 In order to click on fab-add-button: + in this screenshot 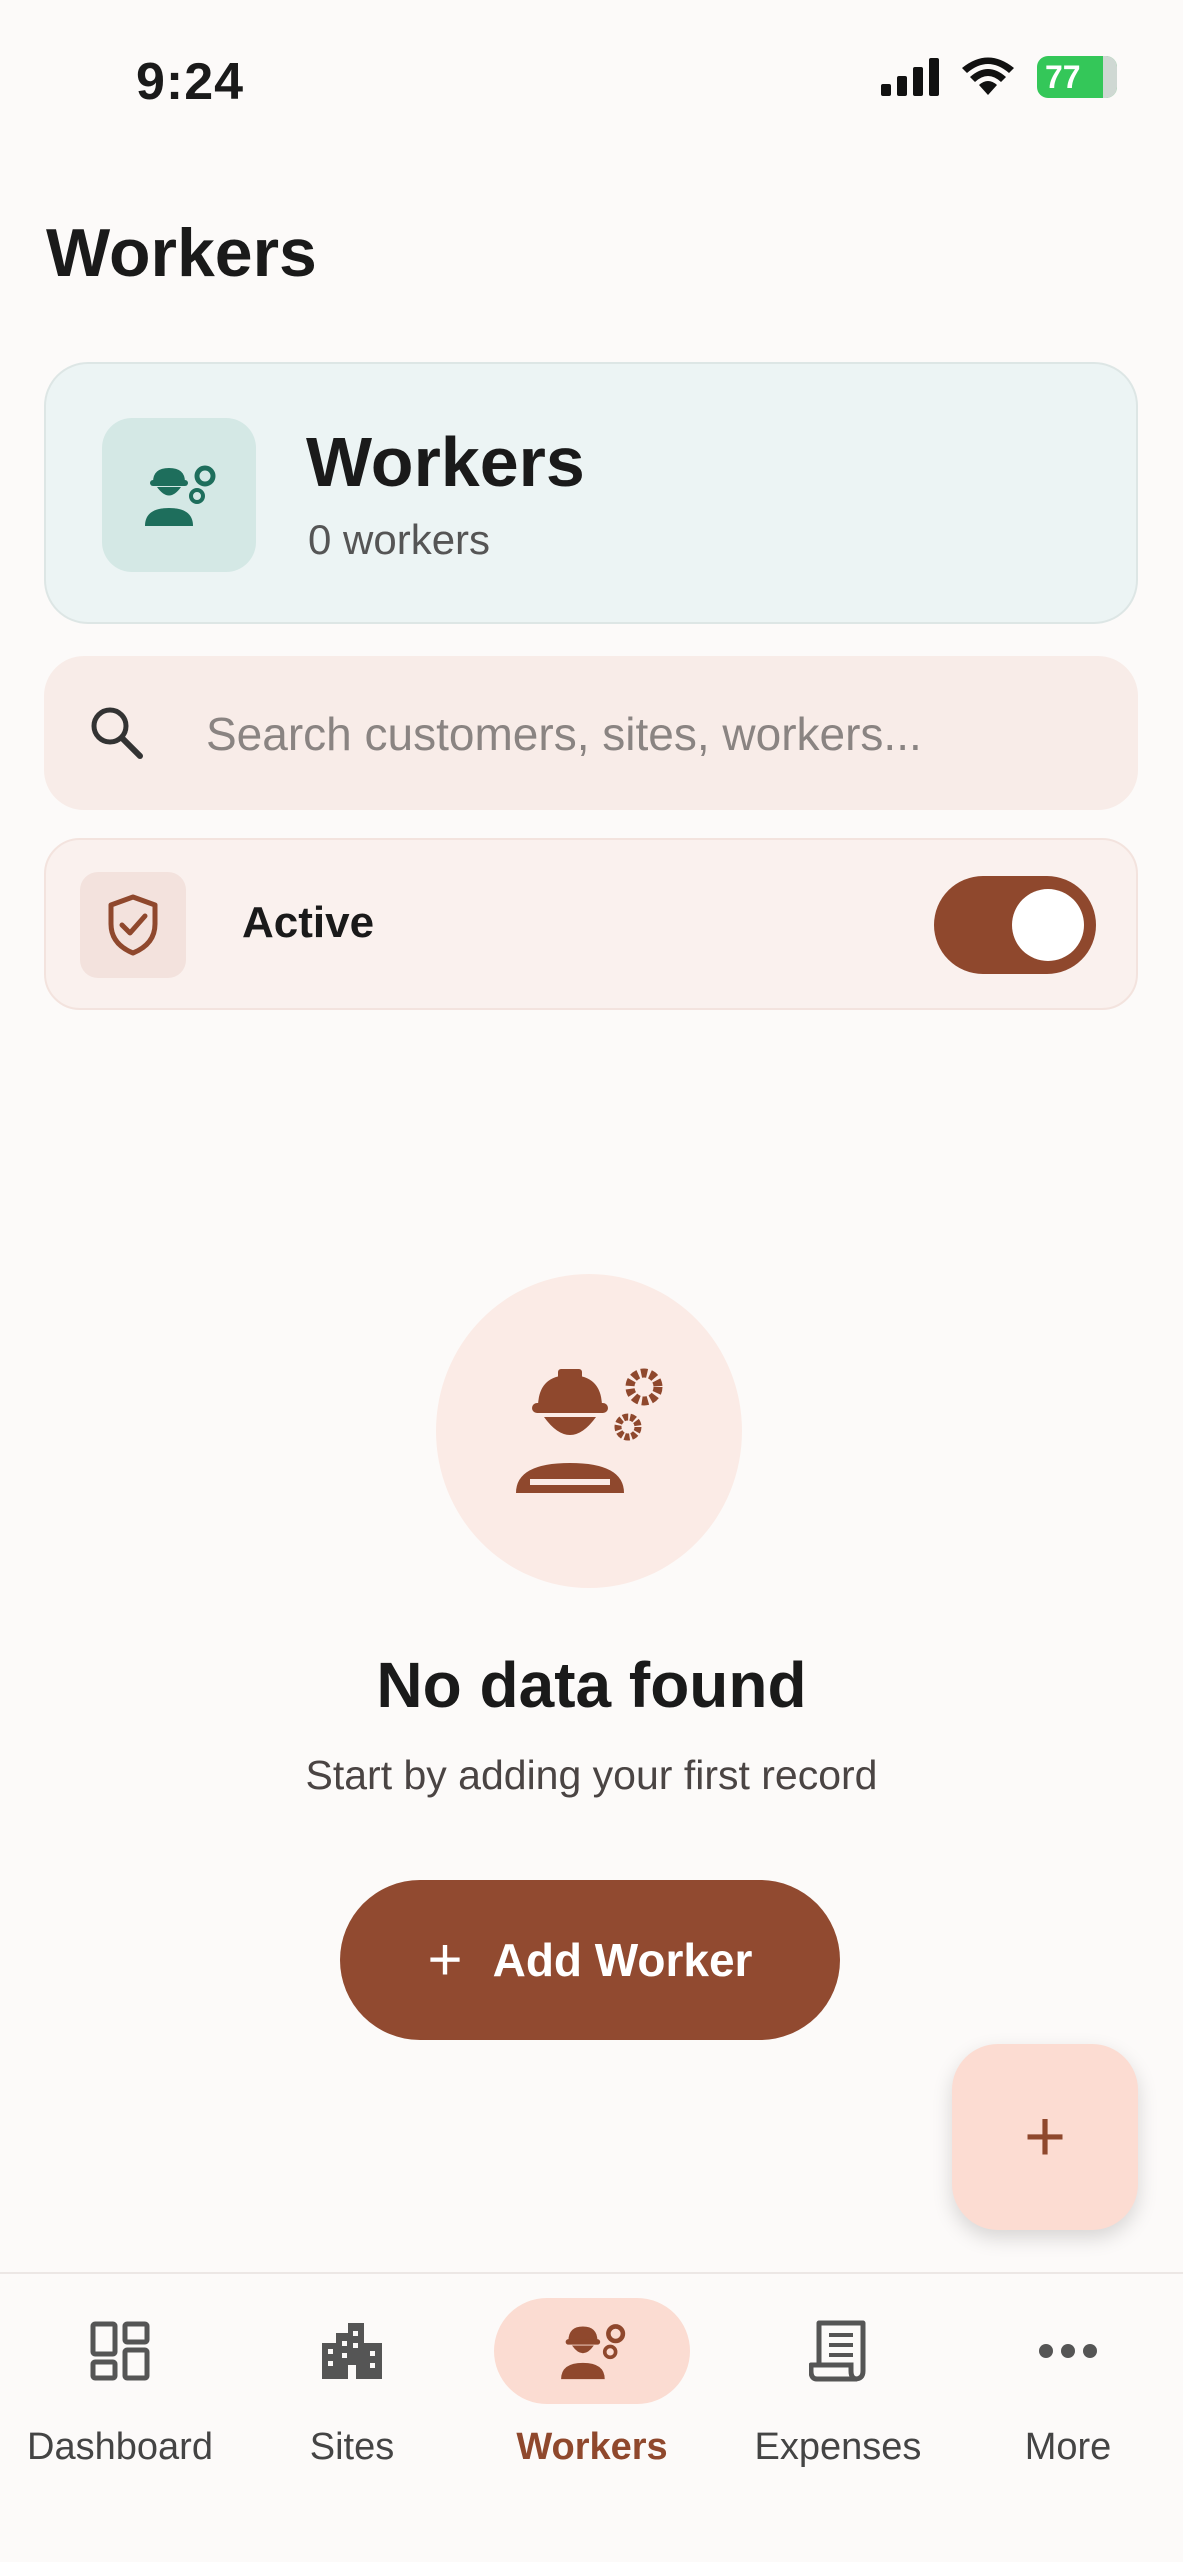, I will do `click(1045, 2137)`.